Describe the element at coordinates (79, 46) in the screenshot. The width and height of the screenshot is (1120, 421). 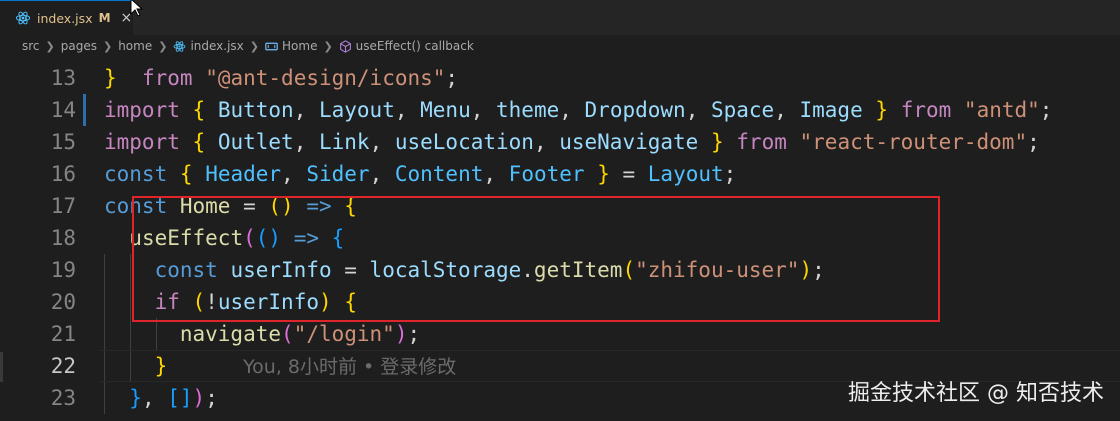
I see `breadcrumb-item-pages: pages` at that location.